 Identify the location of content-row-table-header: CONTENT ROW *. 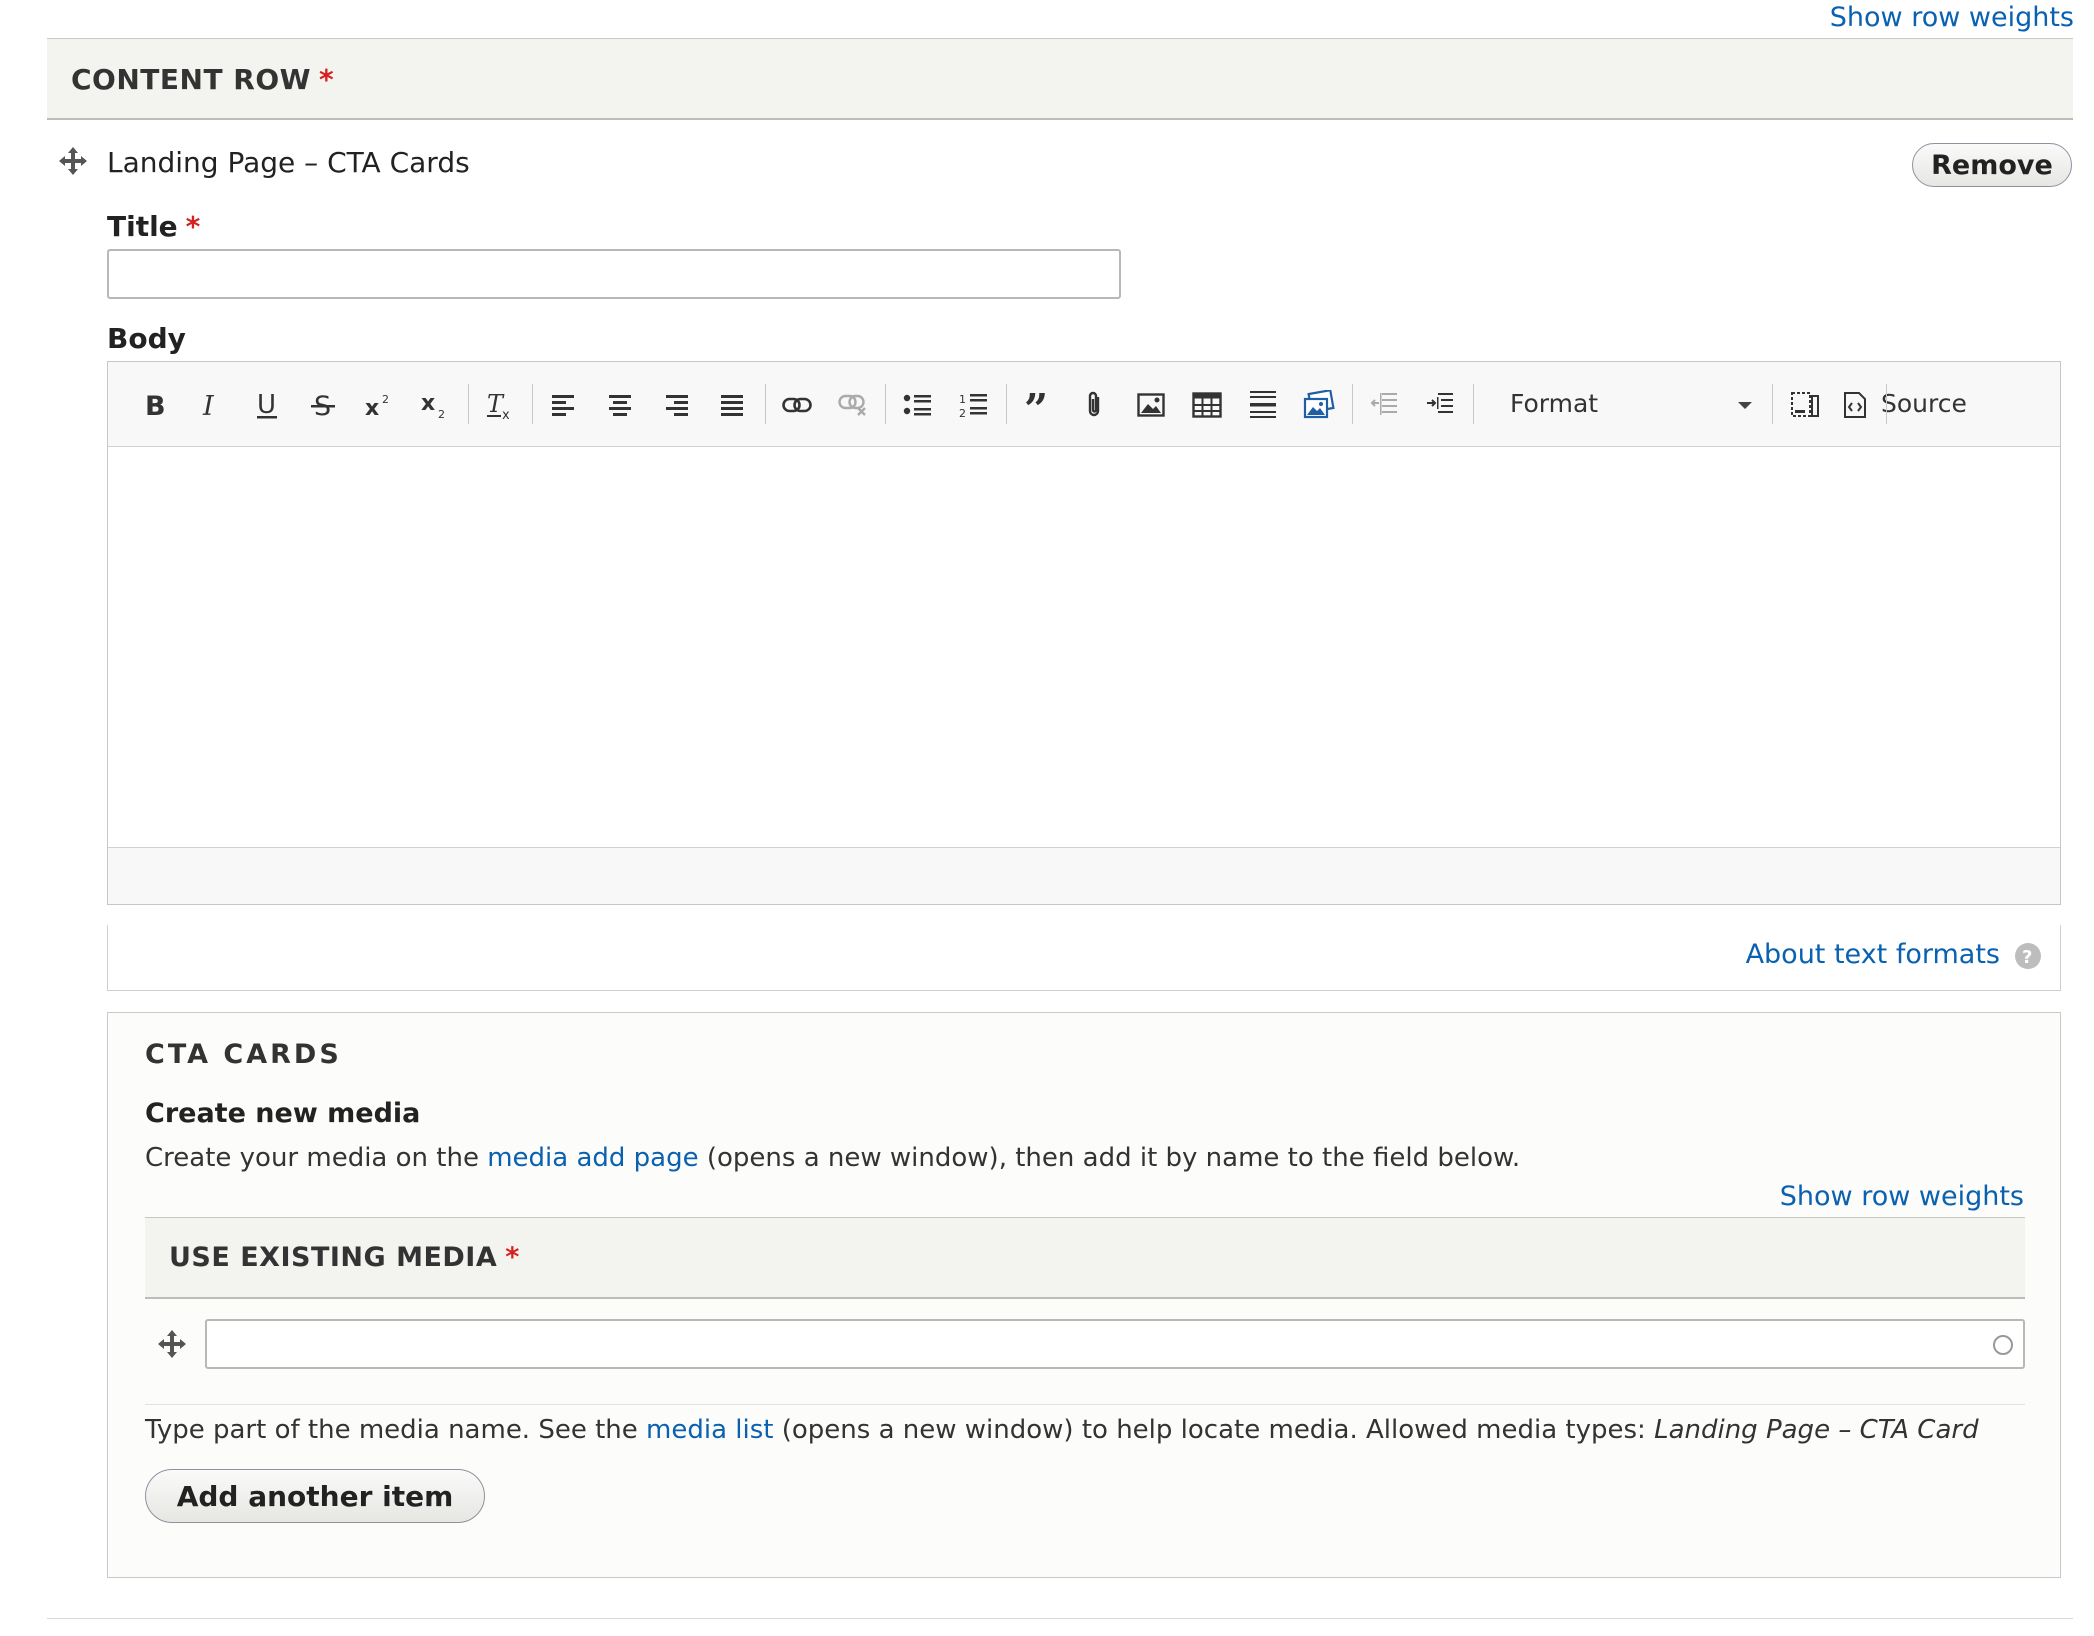
(1060, 79).